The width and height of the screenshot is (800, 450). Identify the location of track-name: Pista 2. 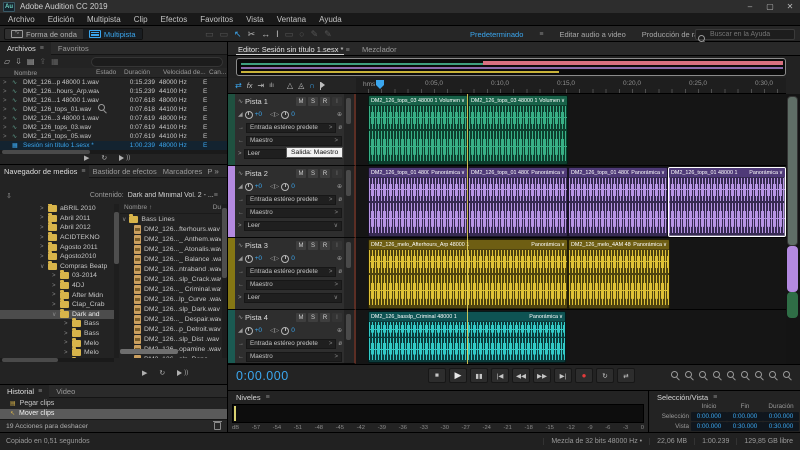
(269, 173).